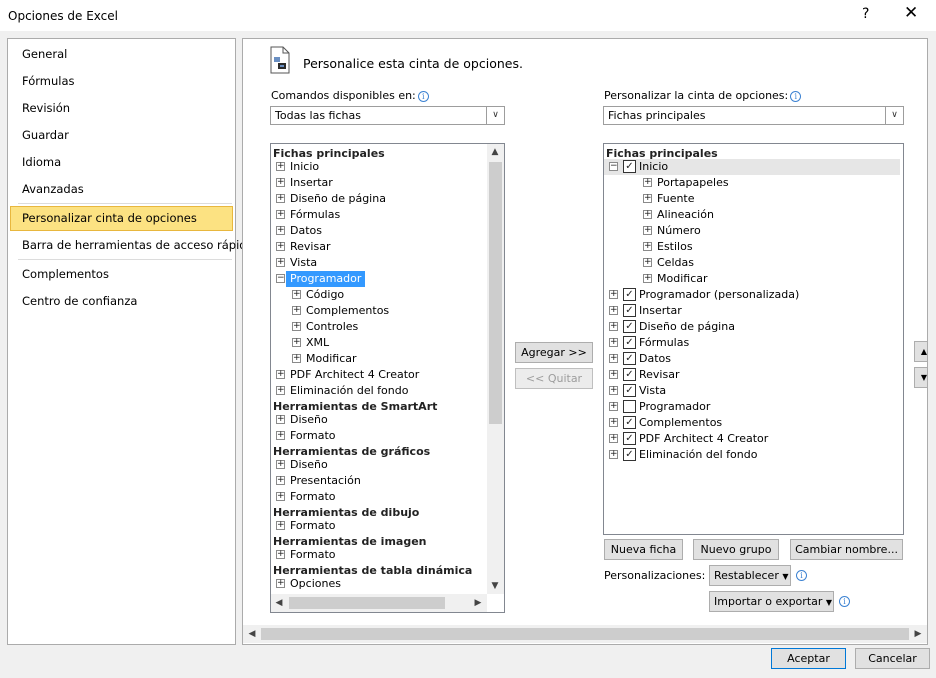  I want to click on tree-item: + Portapapeles, so click(752, 183).